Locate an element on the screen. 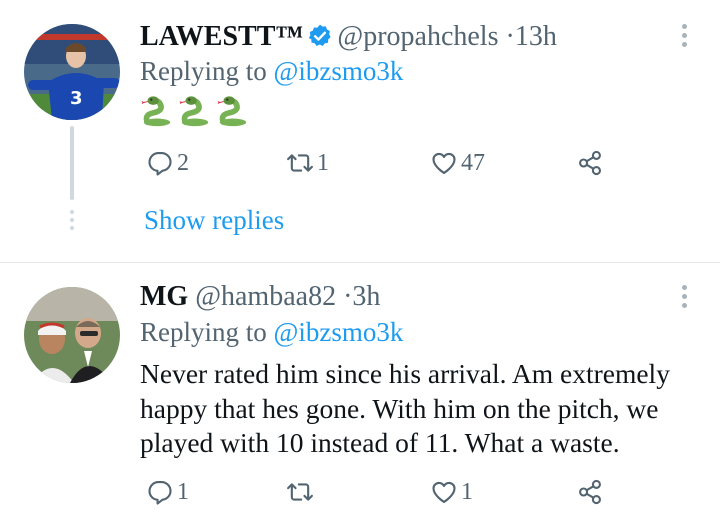 This screenshot has width=720, height=522. retweet-button: 1 is located at coordinates (307, 163).